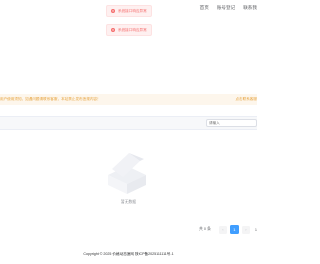 This screenshot has width=320, height=264. What do you see at coordinates (231, 123) in the screenshot?
I see `search-input` at bounding box center [231, 123].